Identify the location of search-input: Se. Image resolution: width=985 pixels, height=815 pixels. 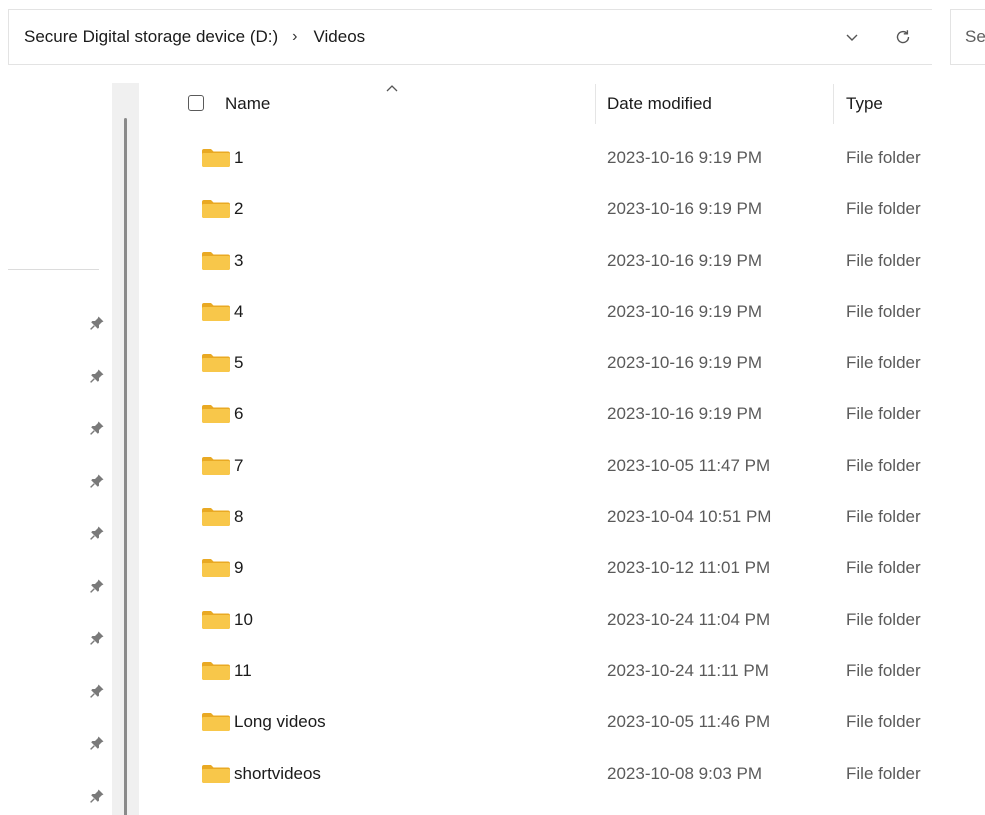
(967, 37).